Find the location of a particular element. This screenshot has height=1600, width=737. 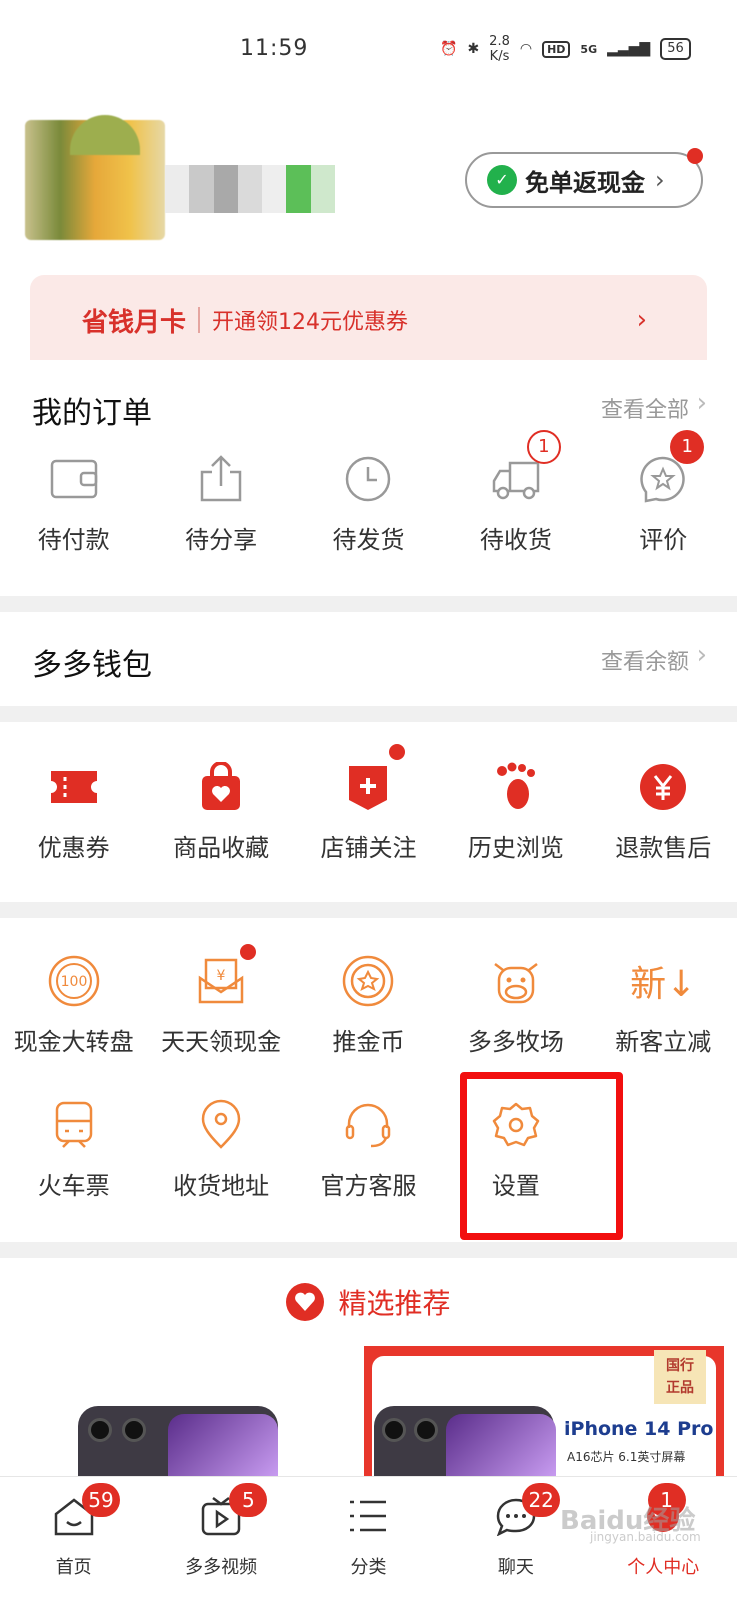

nav-chat: 聊天 22 is located at coordinates (515, 1538).